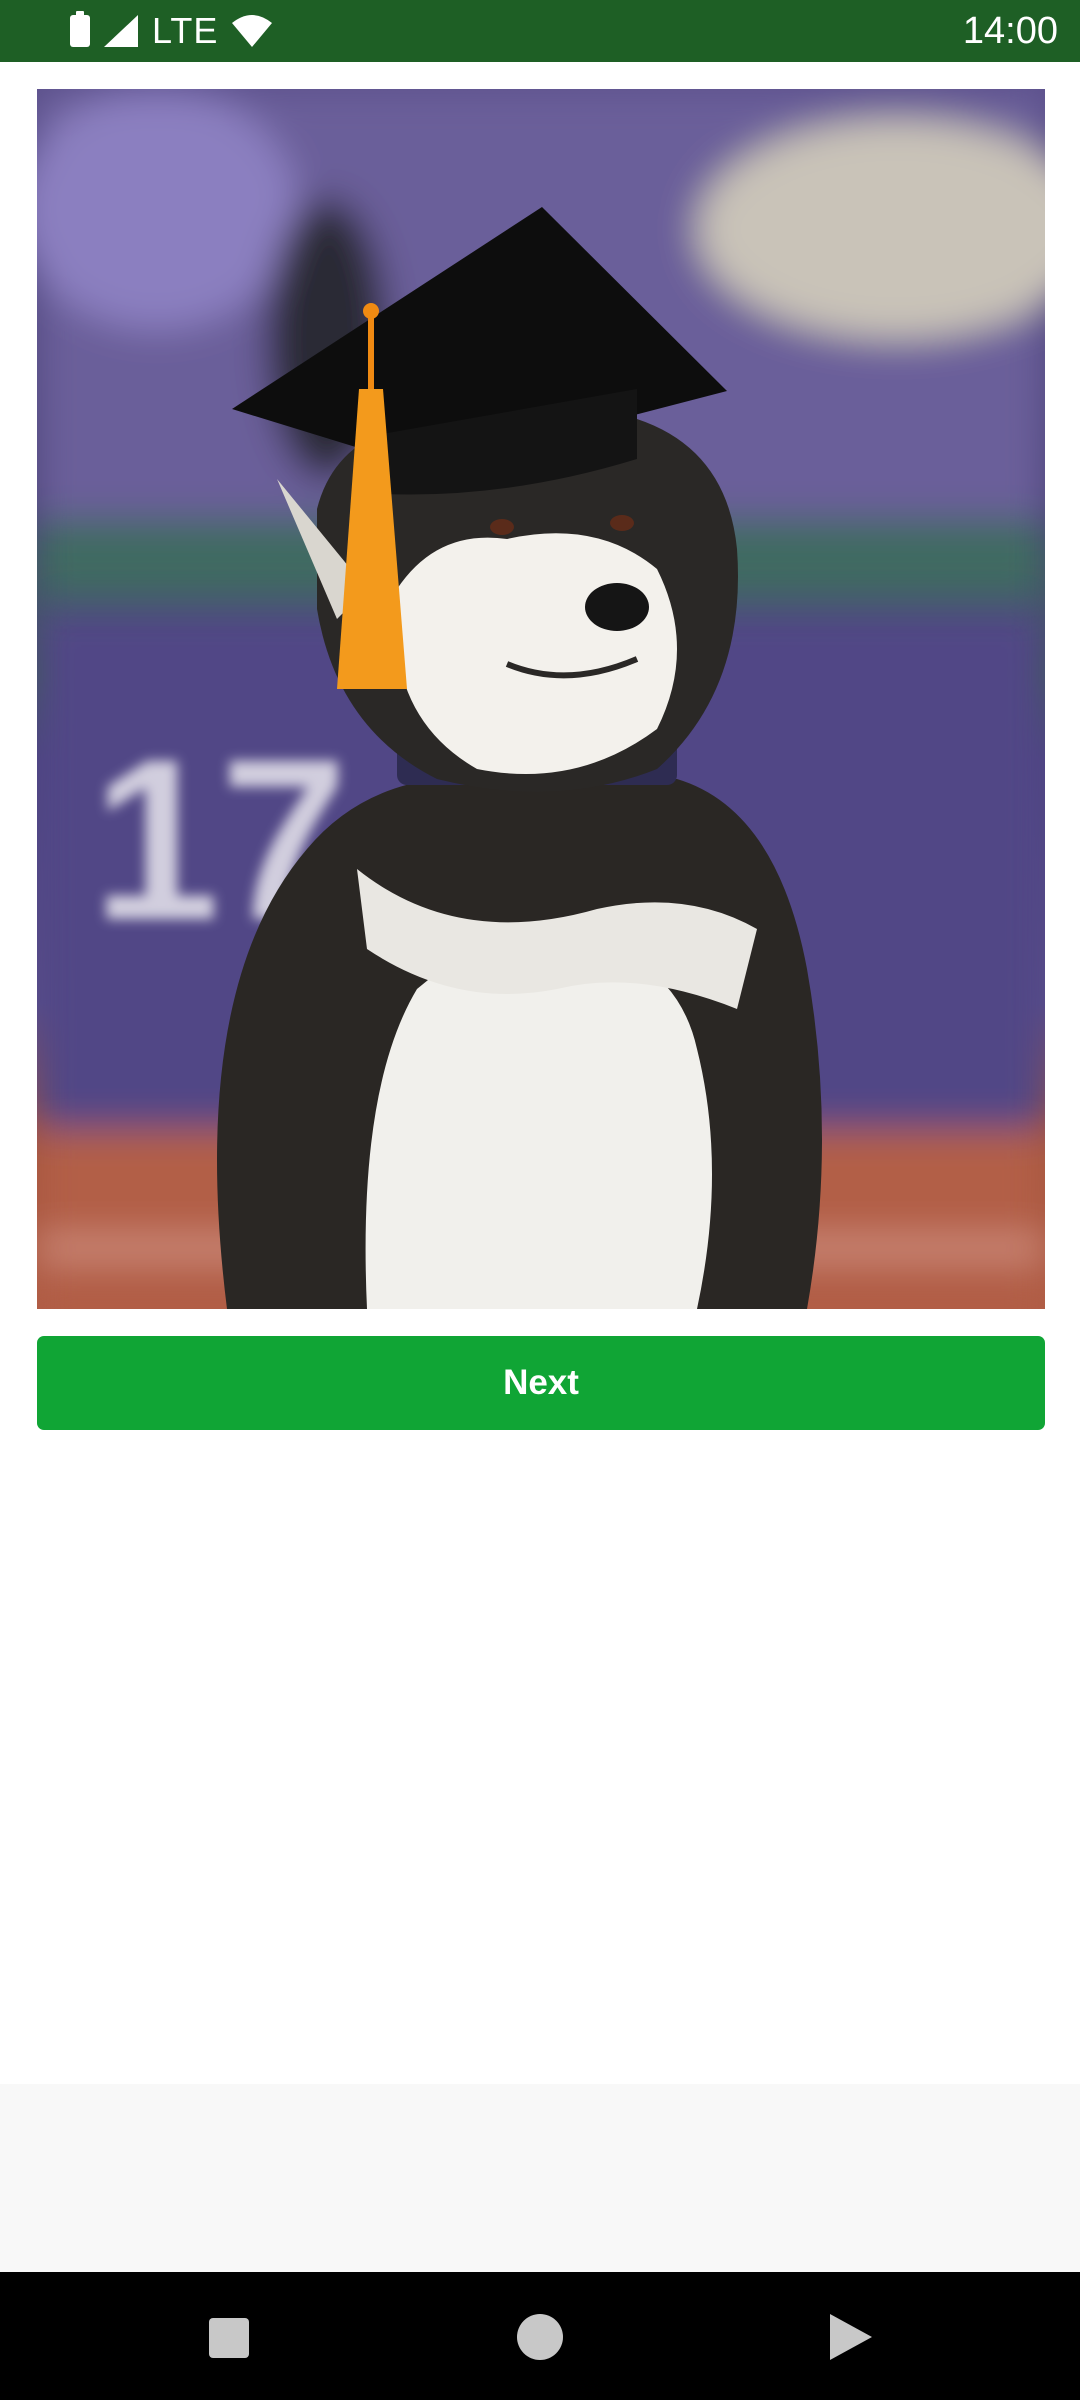  I want to click on next-button: Next, so click(541, 1383).